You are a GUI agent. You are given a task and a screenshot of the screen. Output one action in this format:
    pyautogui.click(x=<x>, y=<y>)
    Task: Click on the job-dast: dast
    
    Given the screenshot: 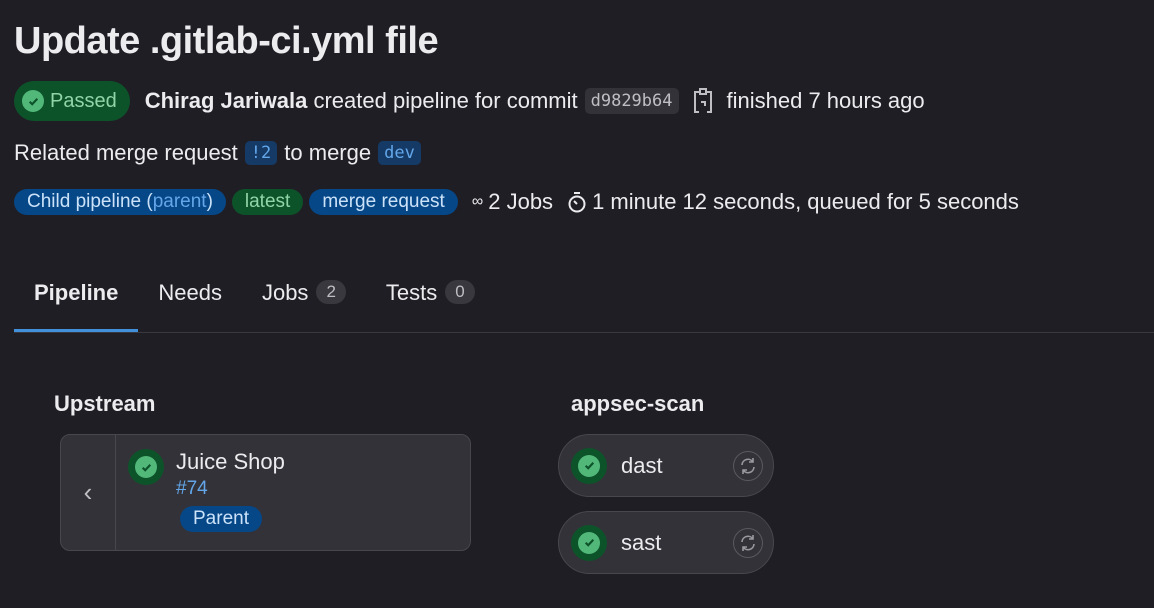 What is the action you would take?
    pyautogui.click(x=666, y=465)
    